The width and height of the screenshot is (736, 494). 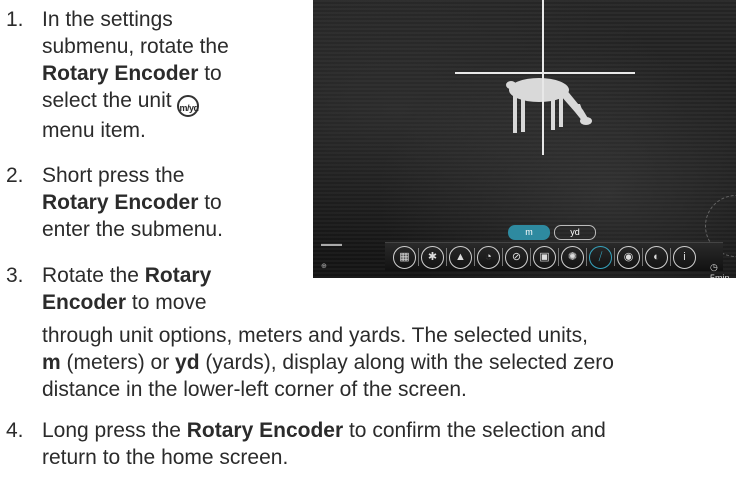 What do you see at coordinates (178, 275) in the screenshot?
I see `bold-term: Rotary` at bounding box center [178, 275].